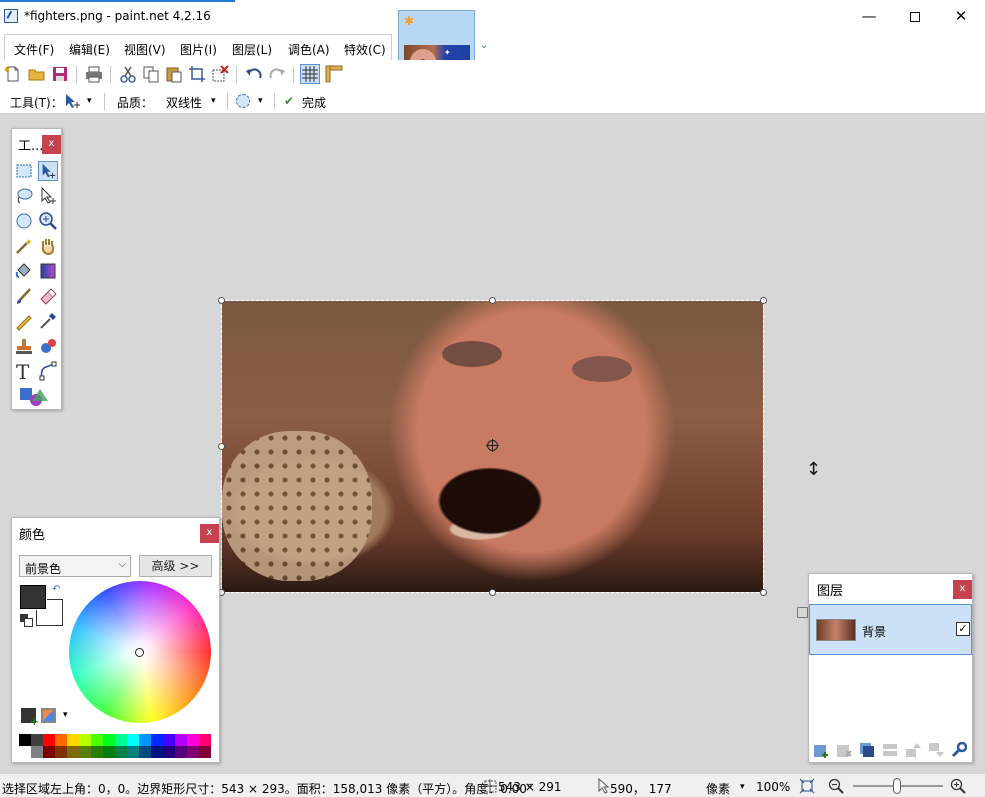 This screenshot has width=985, height=797. What do you see at coordinates (915, 16) in the screenshot?
I see `maximize-button` at bounding box center [915, 16].